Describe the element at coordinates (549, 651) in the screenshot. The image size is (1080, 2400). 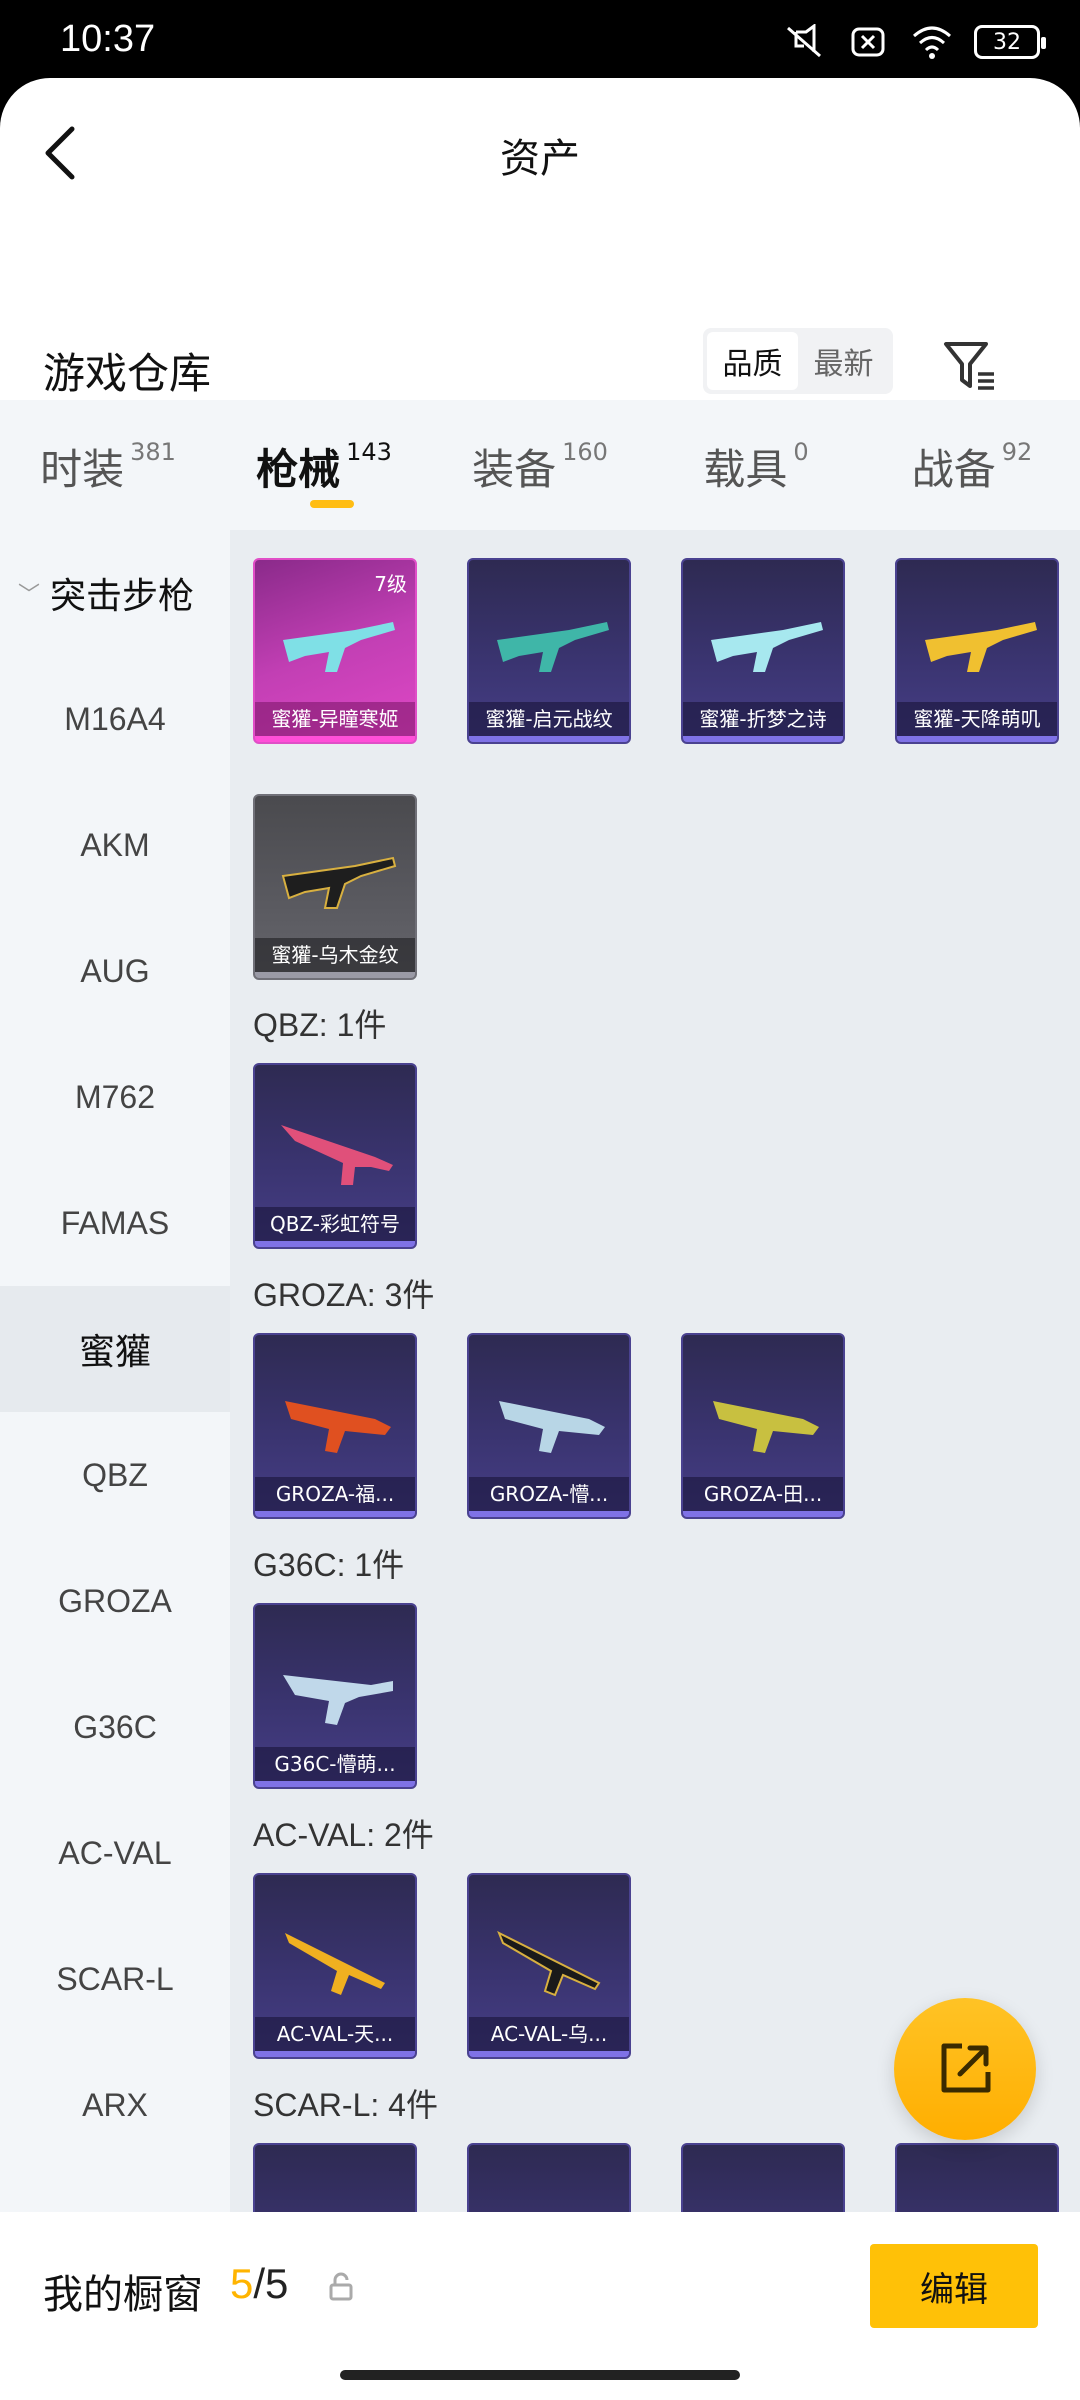
I see `weapon-card: 蜜獾-启元战纹` at that location.